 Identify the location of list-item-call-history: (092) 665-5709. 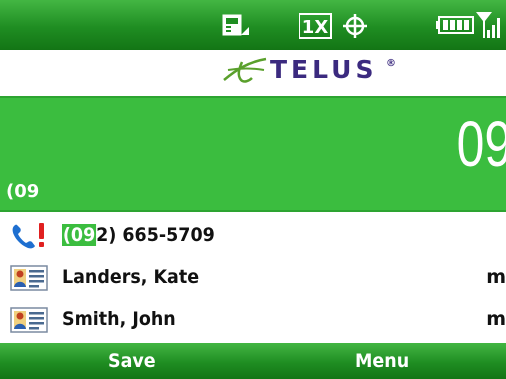
(253, 236).